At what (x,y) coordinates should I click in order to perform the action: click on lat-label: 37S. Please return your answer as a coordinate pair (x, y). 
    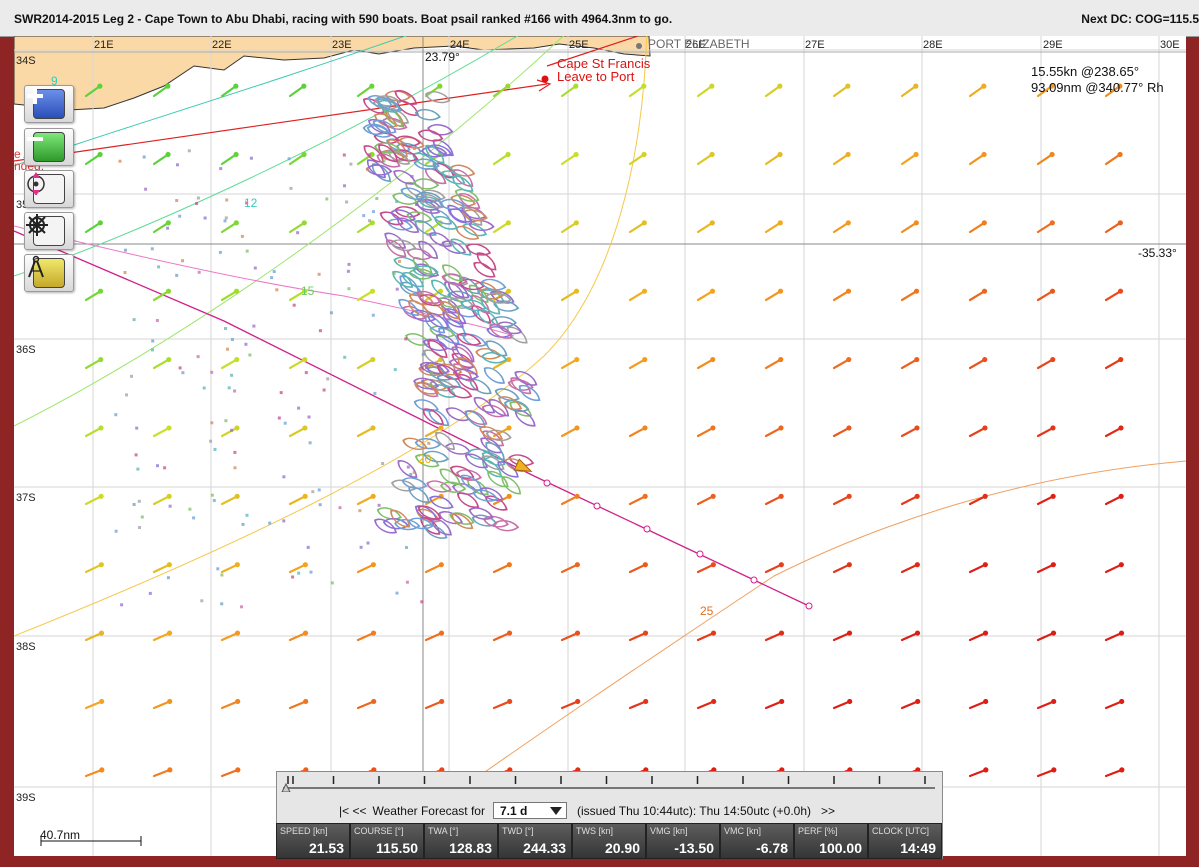
    Looking at the image, I should click on (26, 498).